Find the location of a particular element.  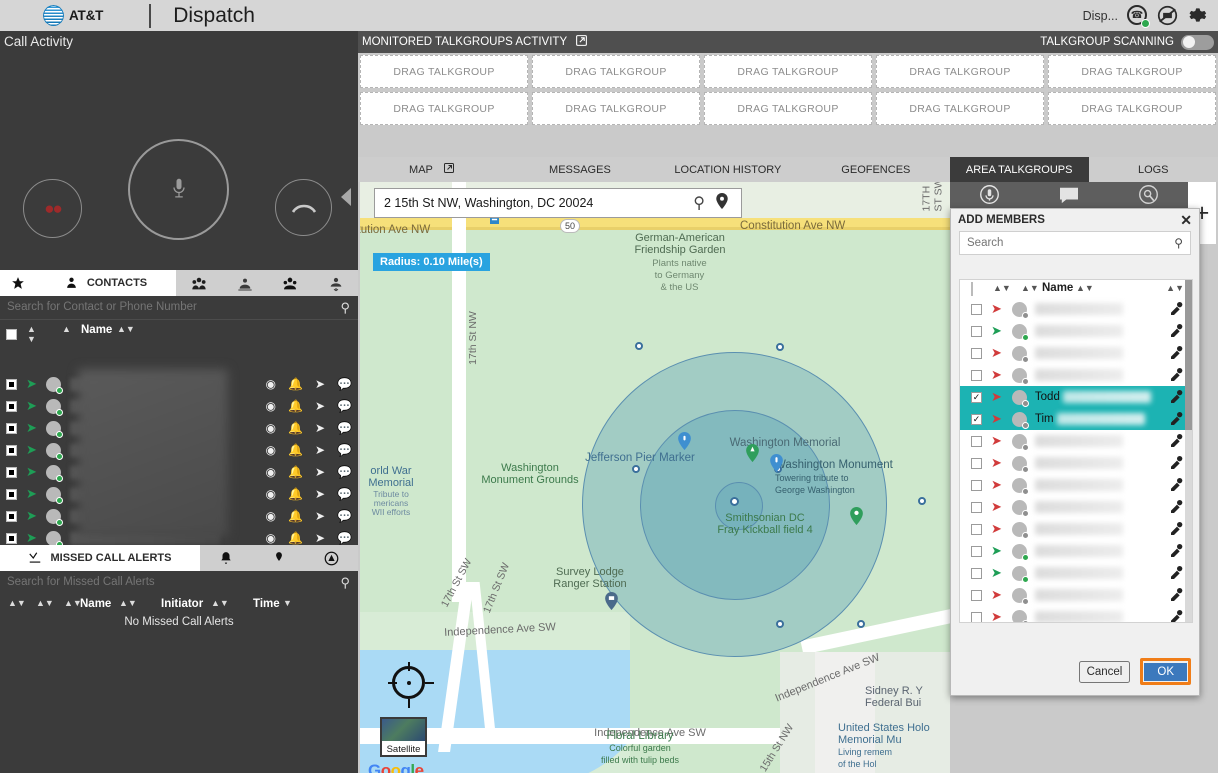

tab-missed-call-alerts: MISSED CALL ALERTS is located at coordinates (100, 558).